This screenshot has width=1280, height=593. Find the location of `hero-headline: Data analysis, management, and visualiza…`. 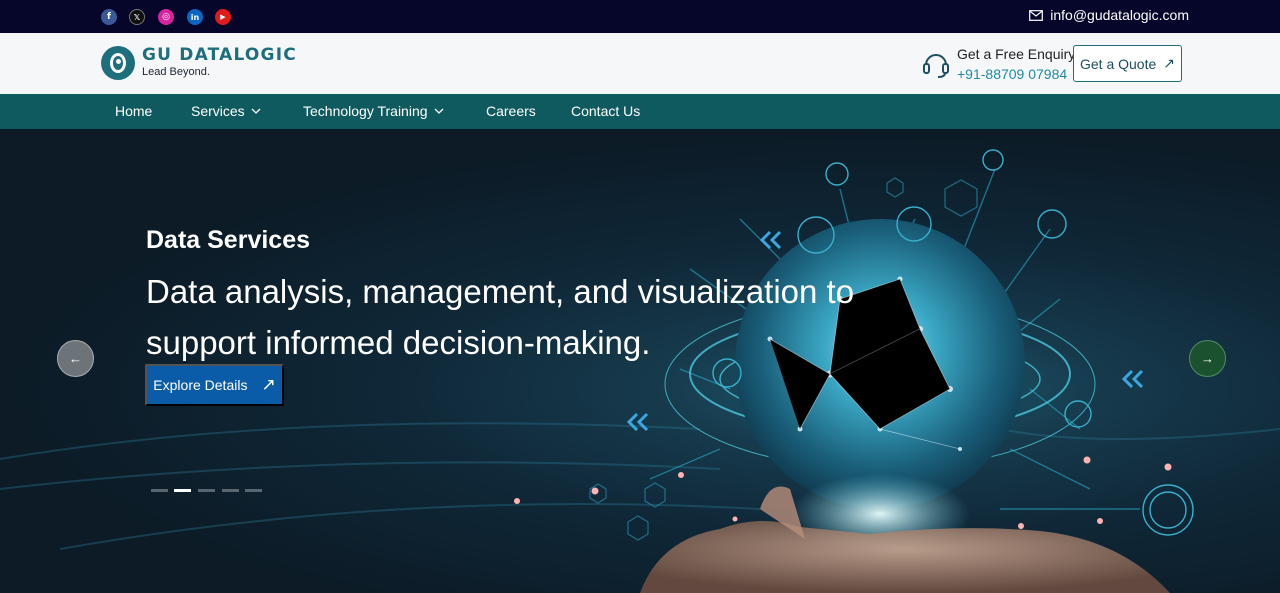

hero-headline: Data analysis, management, and visualiza… is located at coordinates (500, 317).